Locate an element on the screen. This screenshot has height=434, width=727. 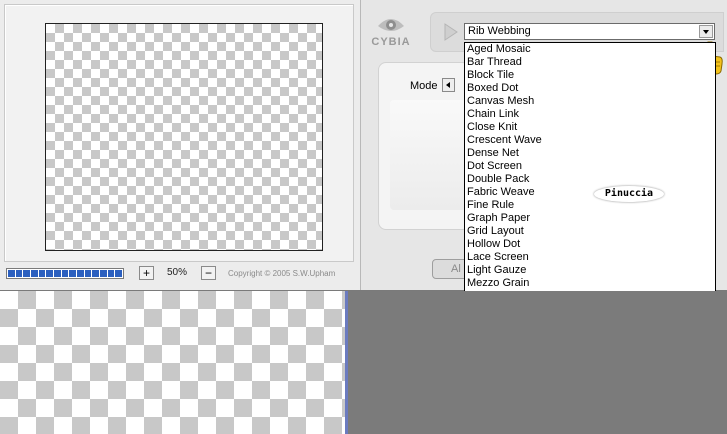
dropdown-item: Dense Net is located at coordinates (590, 153).